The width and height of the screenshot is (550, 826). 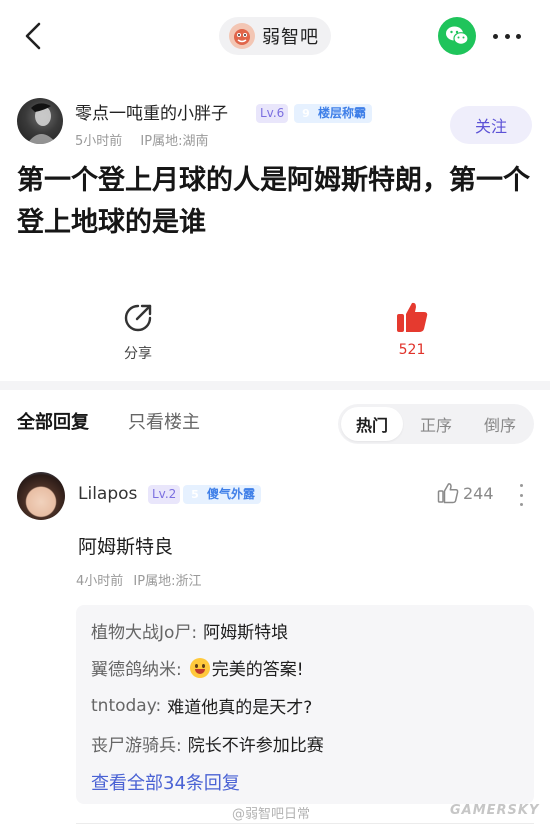 What do you see at coordinates (495, 810) in the screenshot?
I see `gamersky-watermark: GAMERSKY` at bounding box center [495, 810].